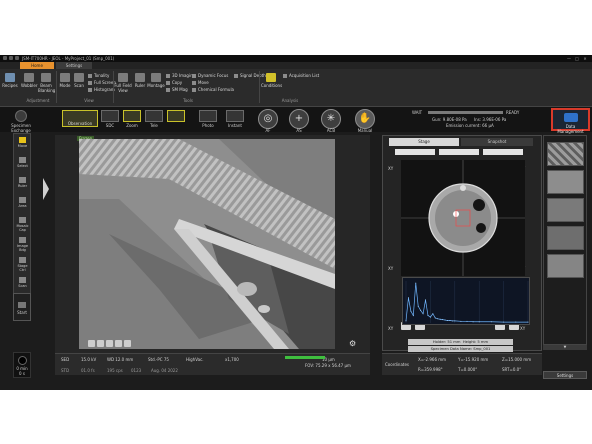 The width and height of the screenshot is (592, 444). What do you see at coordinates (127, 343) in the screenshot?
I see `crosshair-icon` at bounding box center [127, 343].